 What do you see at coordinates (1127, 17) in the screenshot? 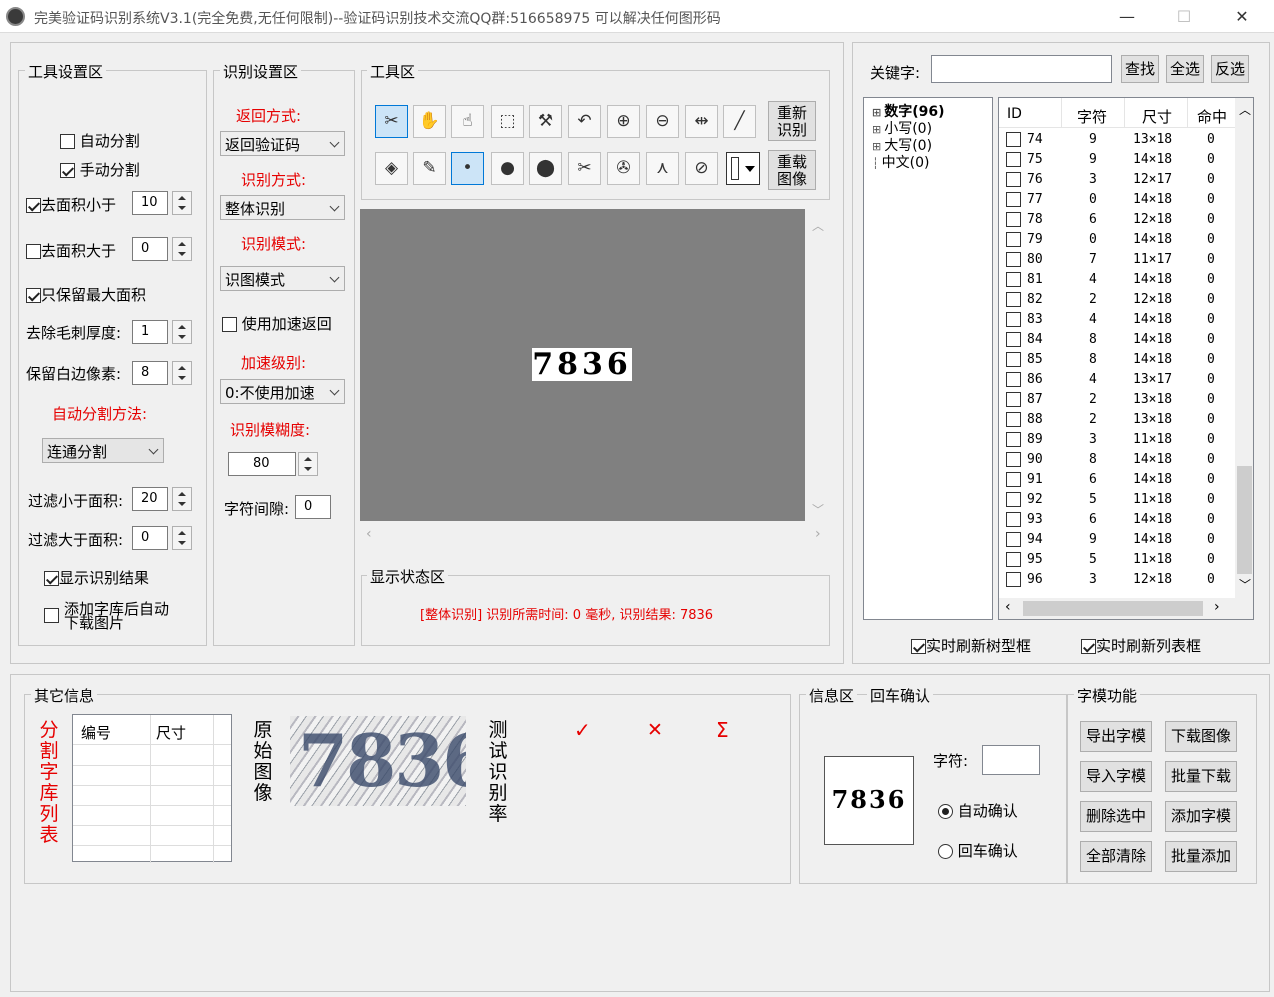
I see `minimize-button: —` at bounding box center [1127, 17].